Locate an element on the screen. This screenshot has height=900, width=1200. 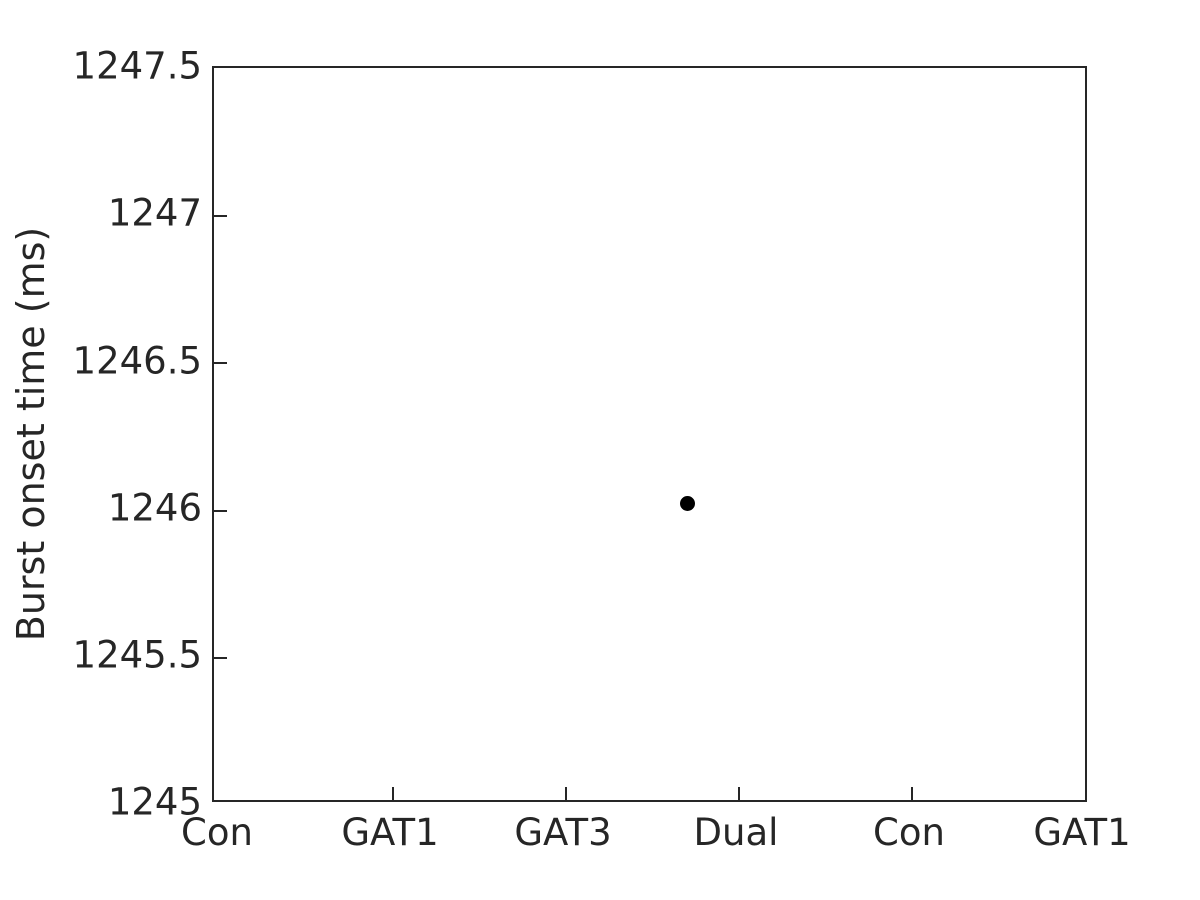
data-point is located at coordinates (688, 504).